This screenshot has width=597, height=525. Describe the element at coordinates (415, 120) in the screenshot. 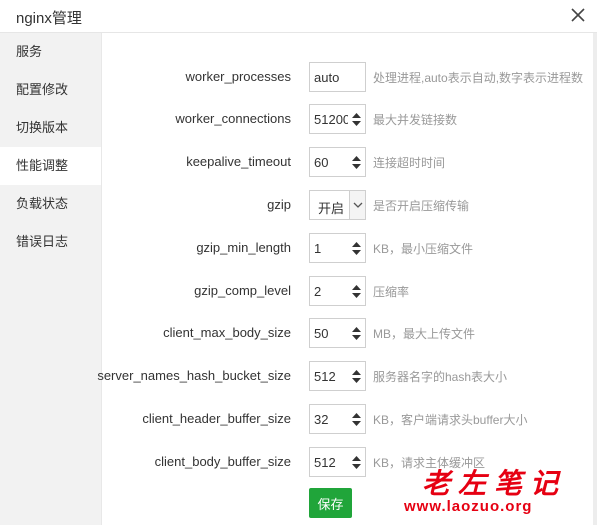

I see `setting-hint: 最大并发链接数` at that location.